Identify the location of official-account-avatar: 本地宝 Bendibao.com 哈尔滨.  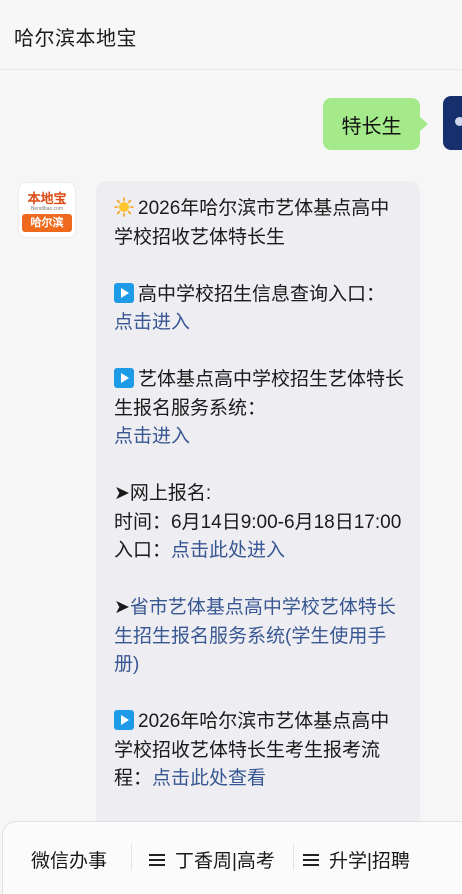
(47, 210).